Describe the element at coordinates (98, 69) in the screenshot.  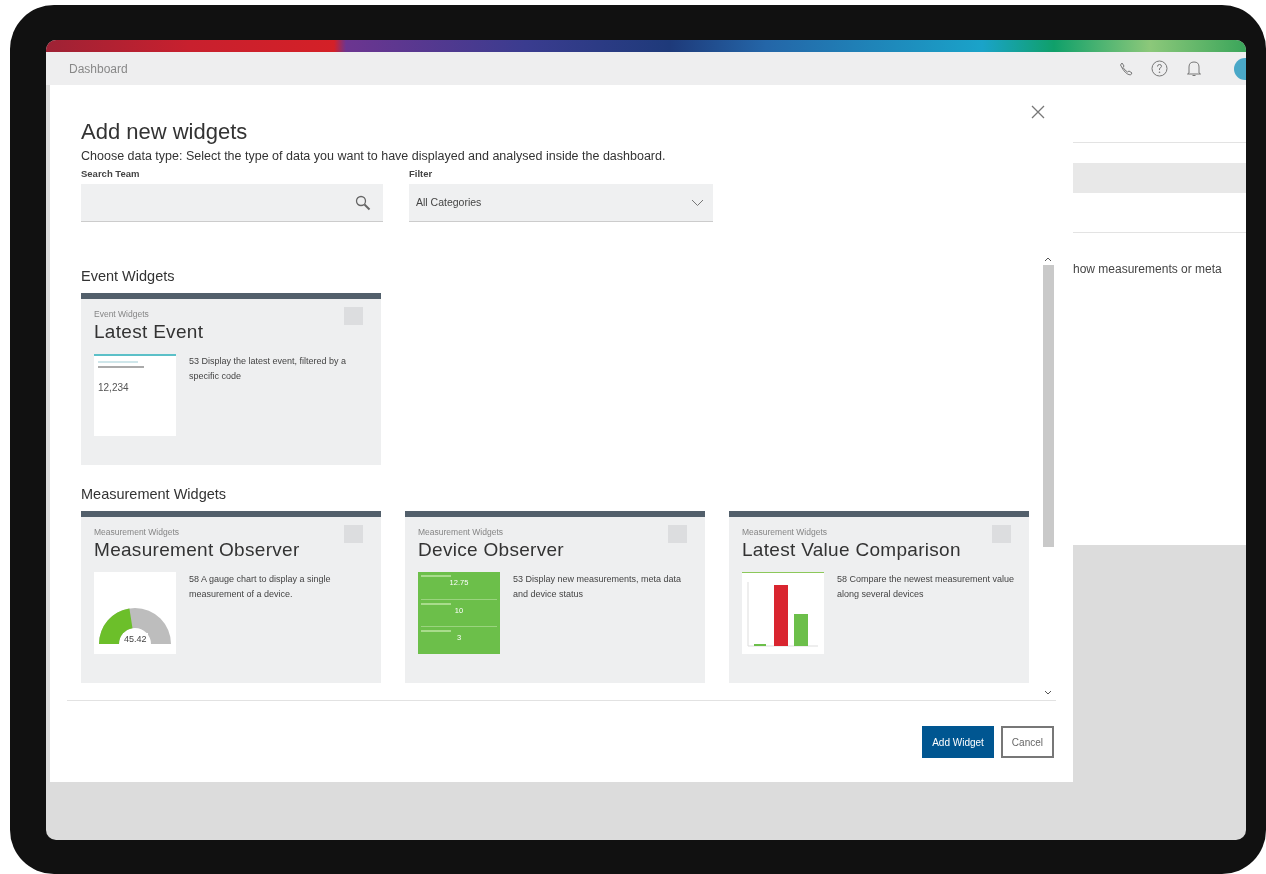
I see `header-title: Dashboard` at that location.